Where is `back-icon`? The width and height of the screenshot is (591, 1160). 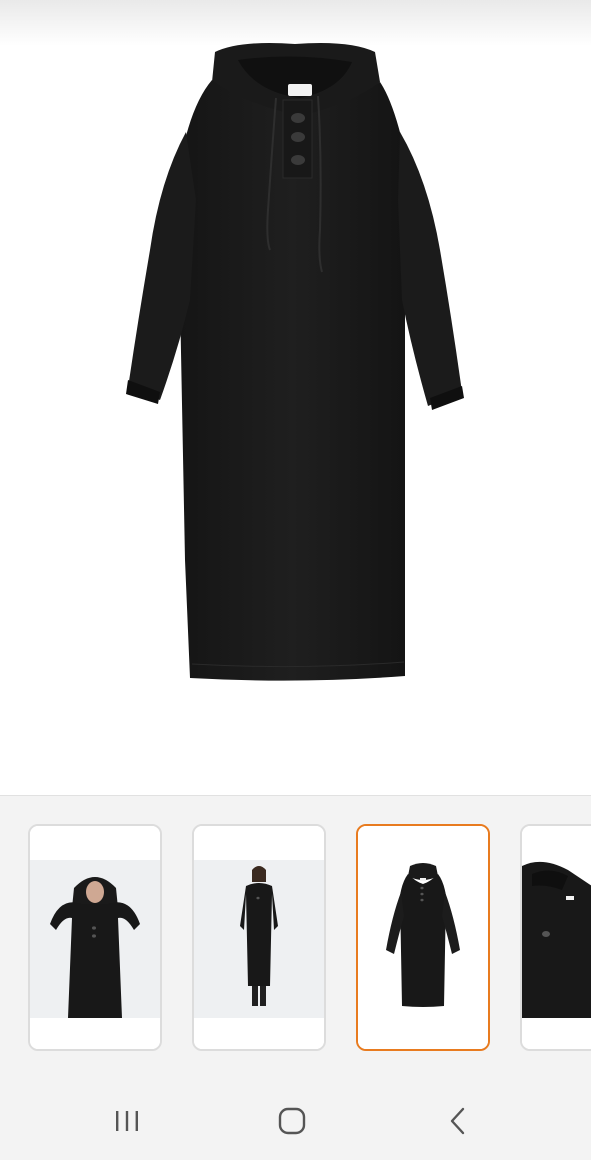 back-icon is located at coordinates (457, 1121).